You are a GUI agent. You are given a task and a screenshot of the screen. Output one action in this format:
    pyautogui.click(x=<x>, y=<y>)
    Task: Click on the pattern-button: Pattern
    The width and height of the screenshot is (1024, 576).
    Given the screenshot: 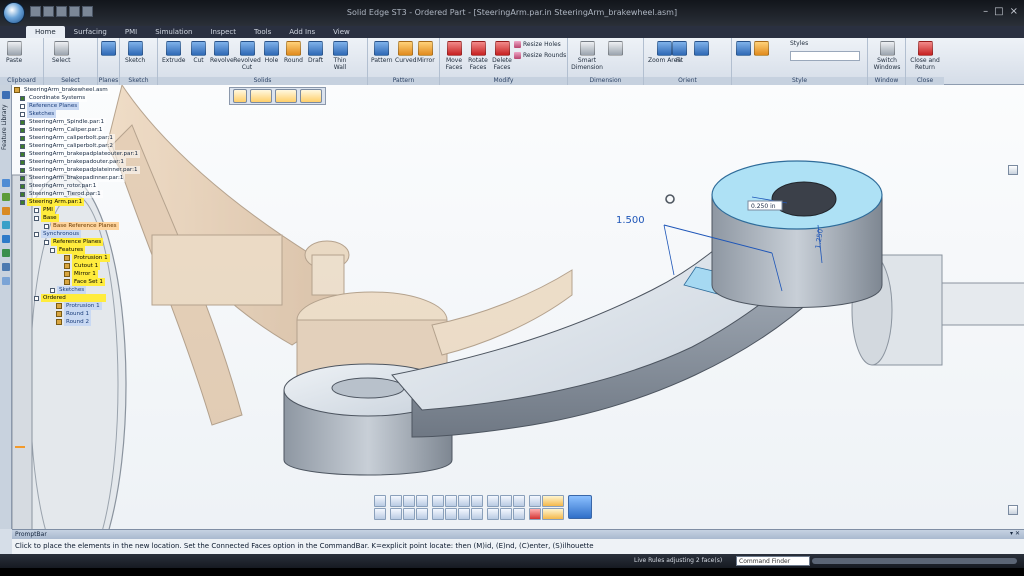 What is the action you would take?
    pyautogui.click(x=382, y=52)
    